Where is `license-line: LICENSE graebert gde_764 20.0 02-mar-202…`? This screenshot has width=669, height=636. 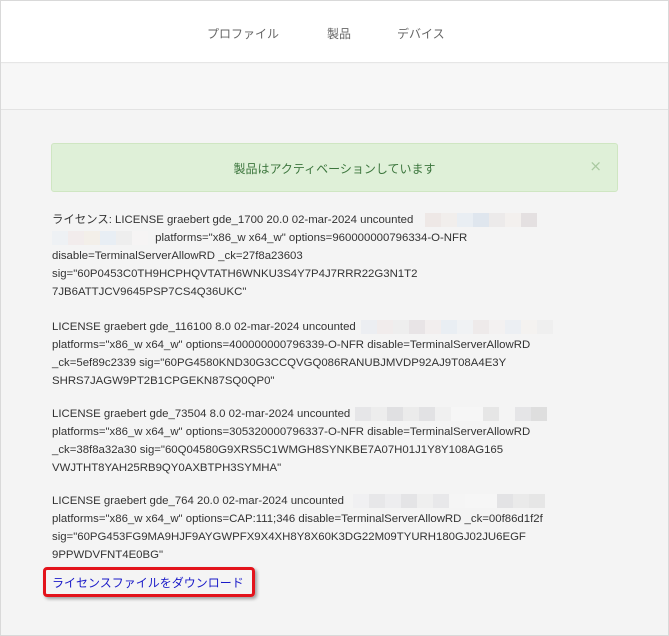
license-line: LICENSE graebert gde_764 20.0 02-mar-202… is located at coordinates (198, 501).